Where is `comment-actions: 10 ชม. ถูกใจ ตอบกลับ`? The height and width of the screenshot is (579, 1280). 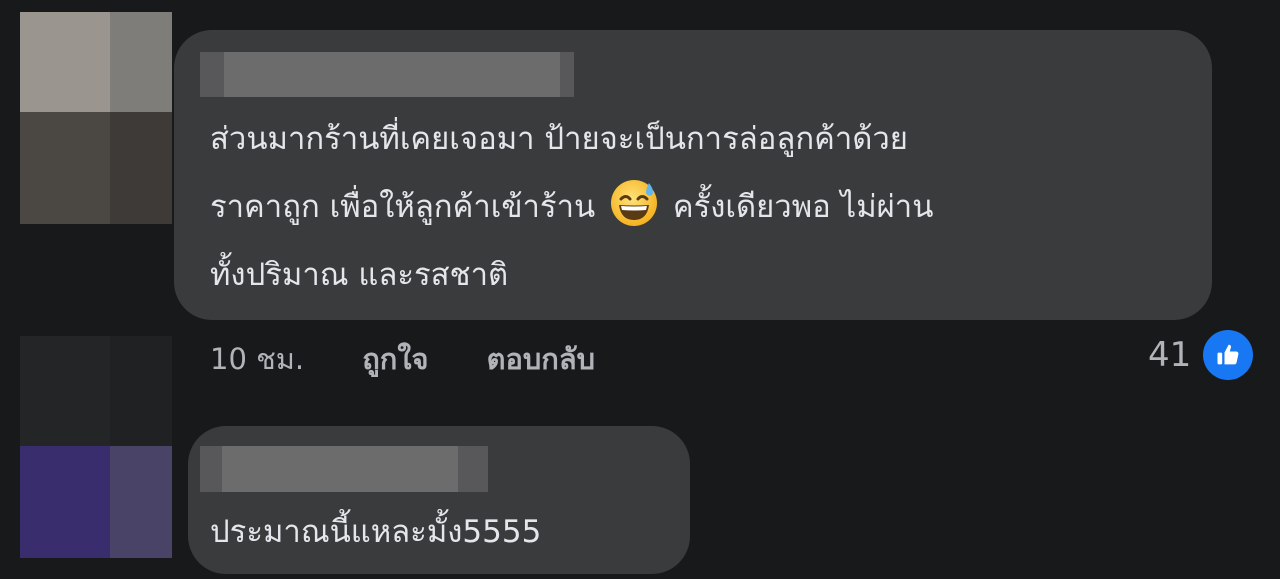
comment-actions: 10 ชม. ถูกใจ ตอบกลับ is located at coordinates (402, 359).